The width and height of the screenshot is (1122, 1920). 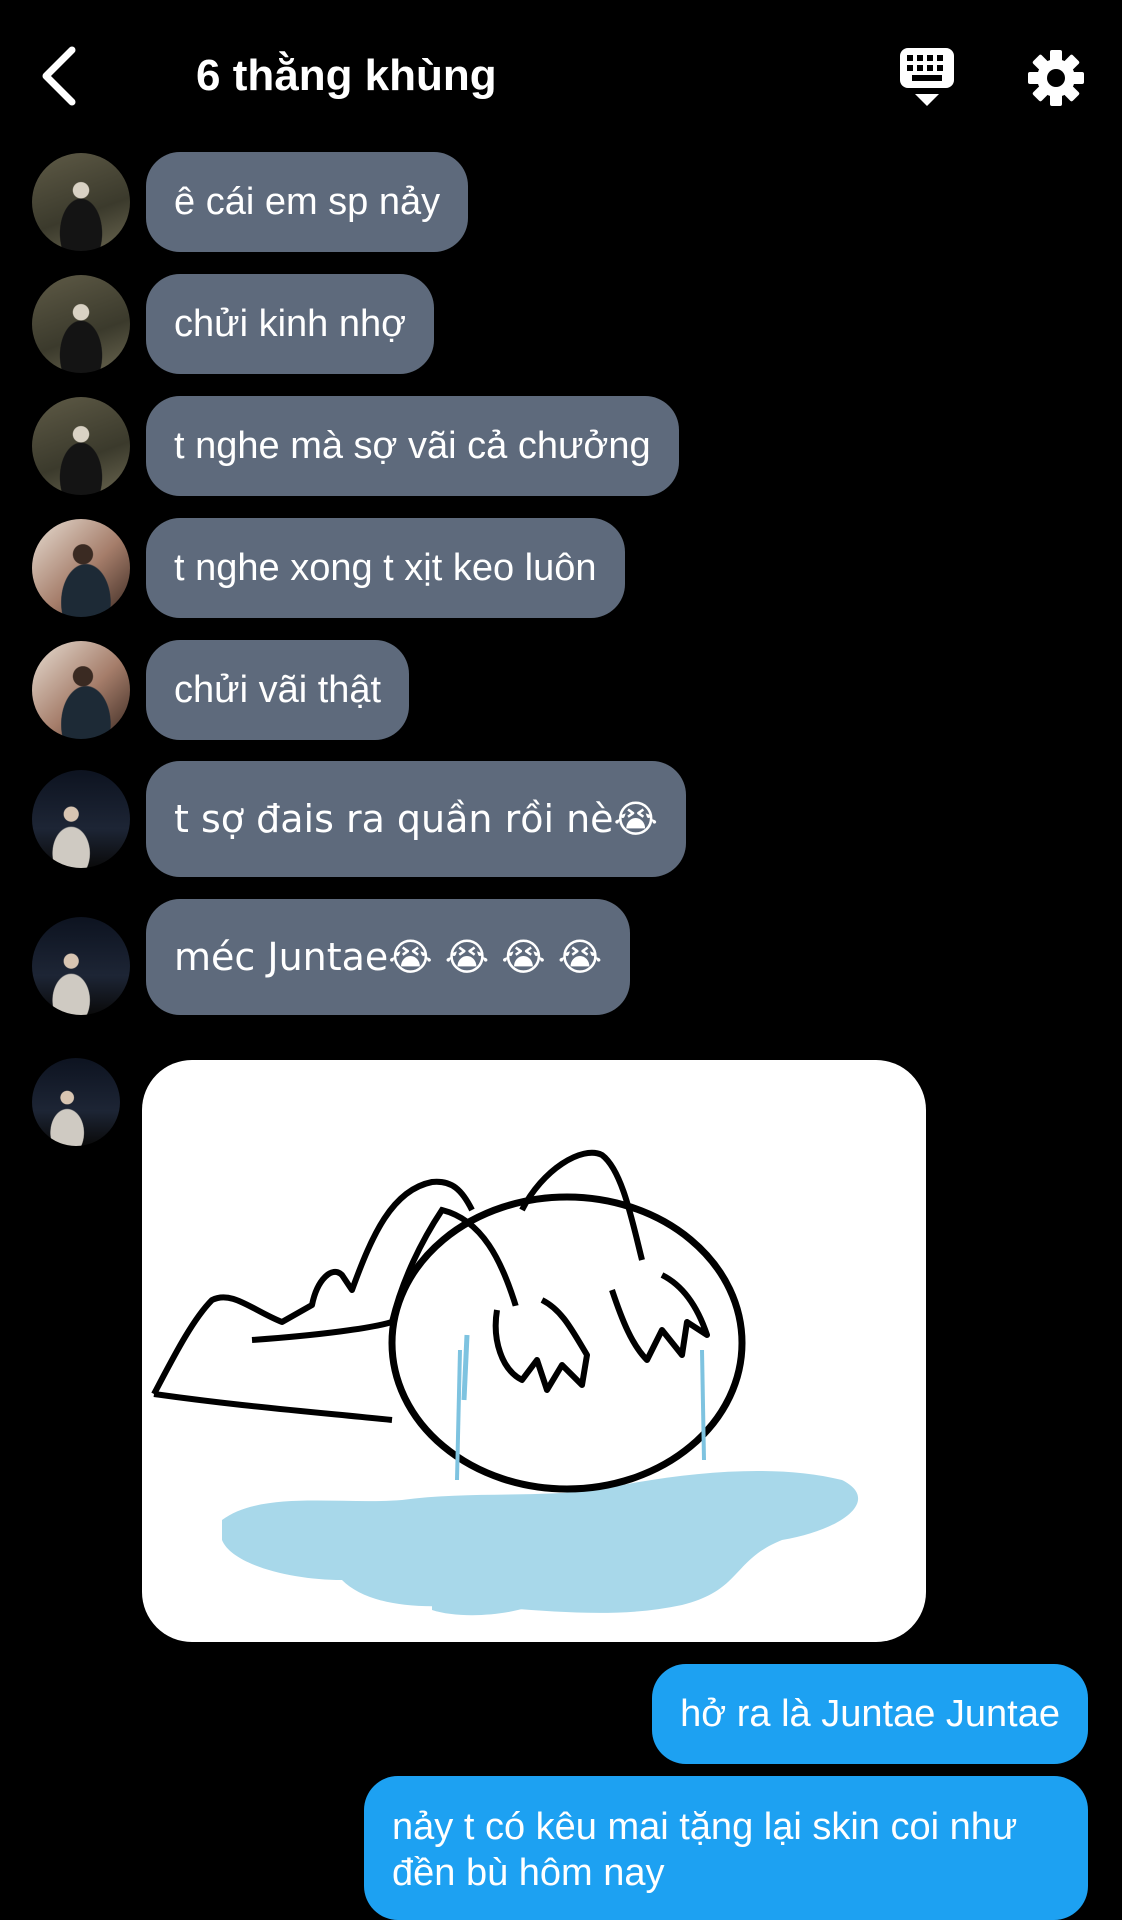 I want to click on message-bubble: méc Juntae😭 😭 😭 😭, so click(x=388, y=957).